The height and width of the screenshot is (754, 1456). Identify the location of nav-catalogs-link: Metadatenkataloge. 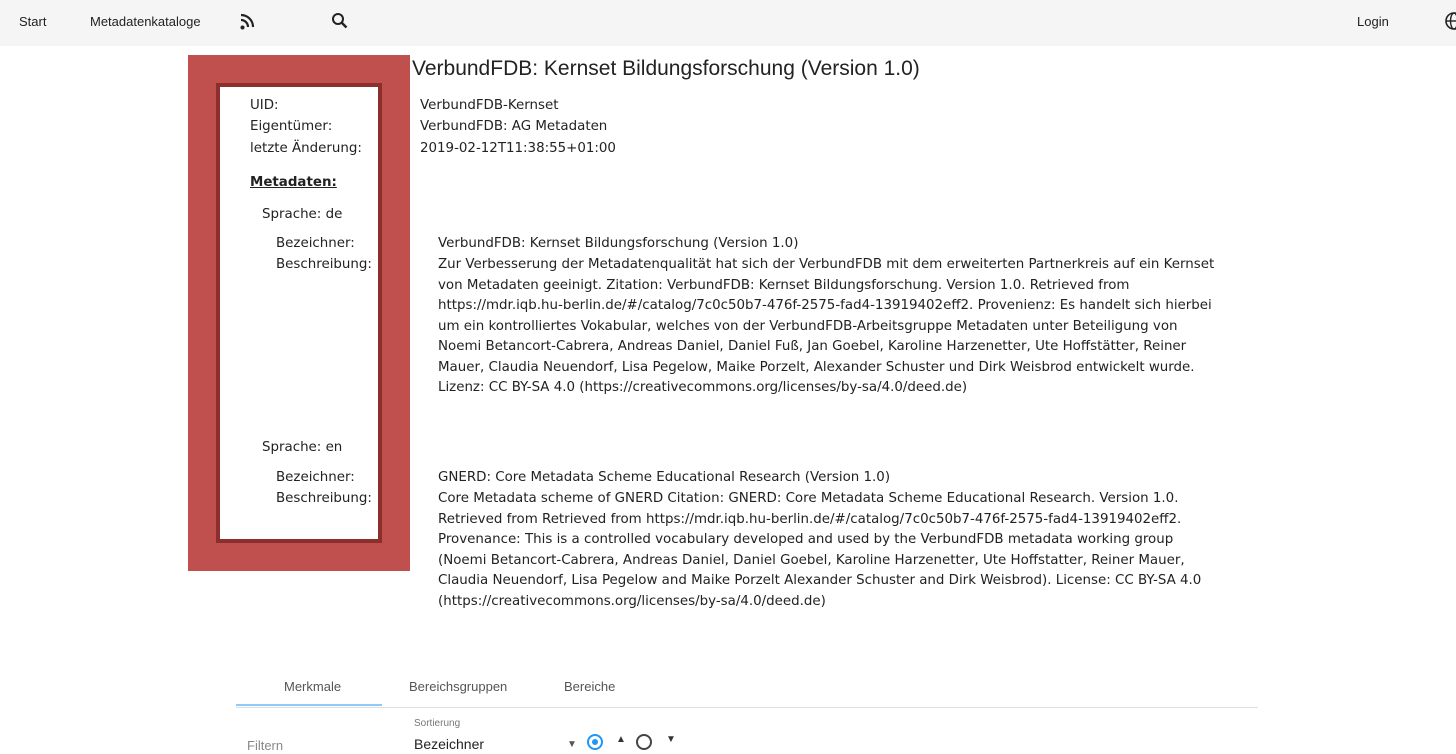
(145, 21).